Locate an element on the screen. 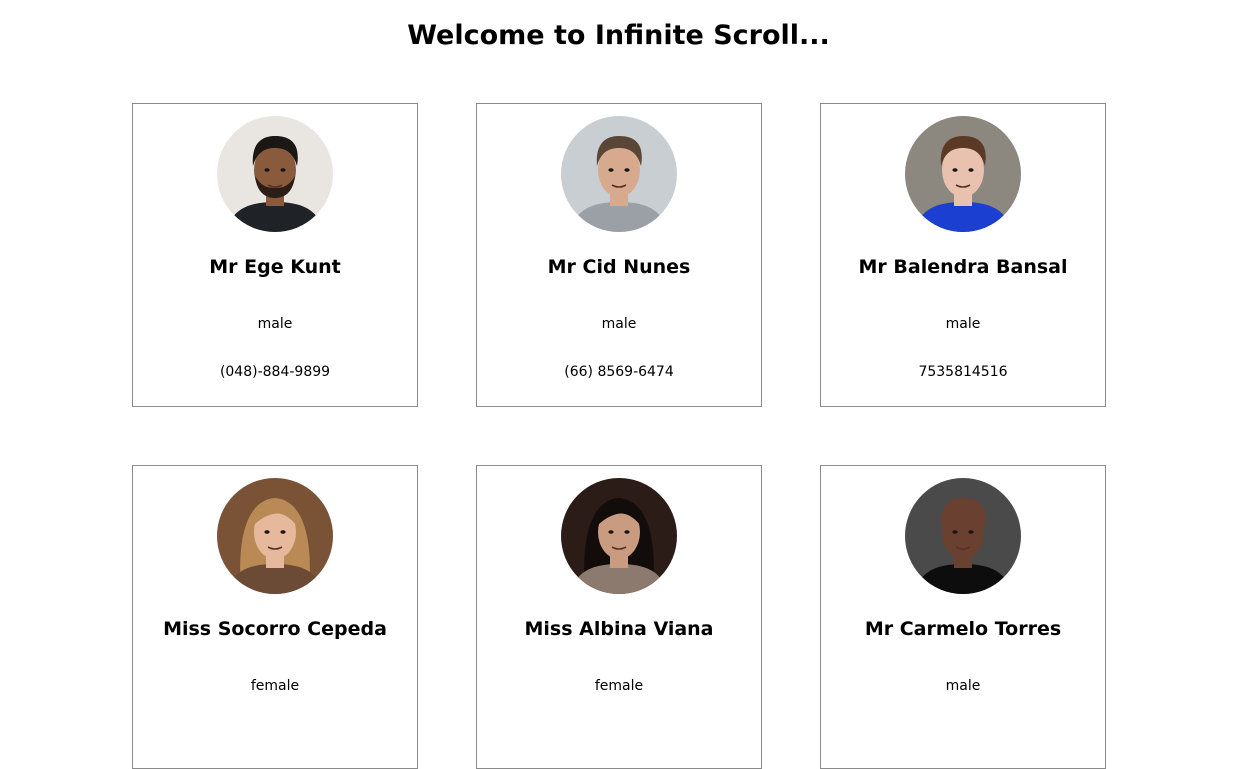  user-phone: (66) 8569-6474 is located at coordinates (619, 372).